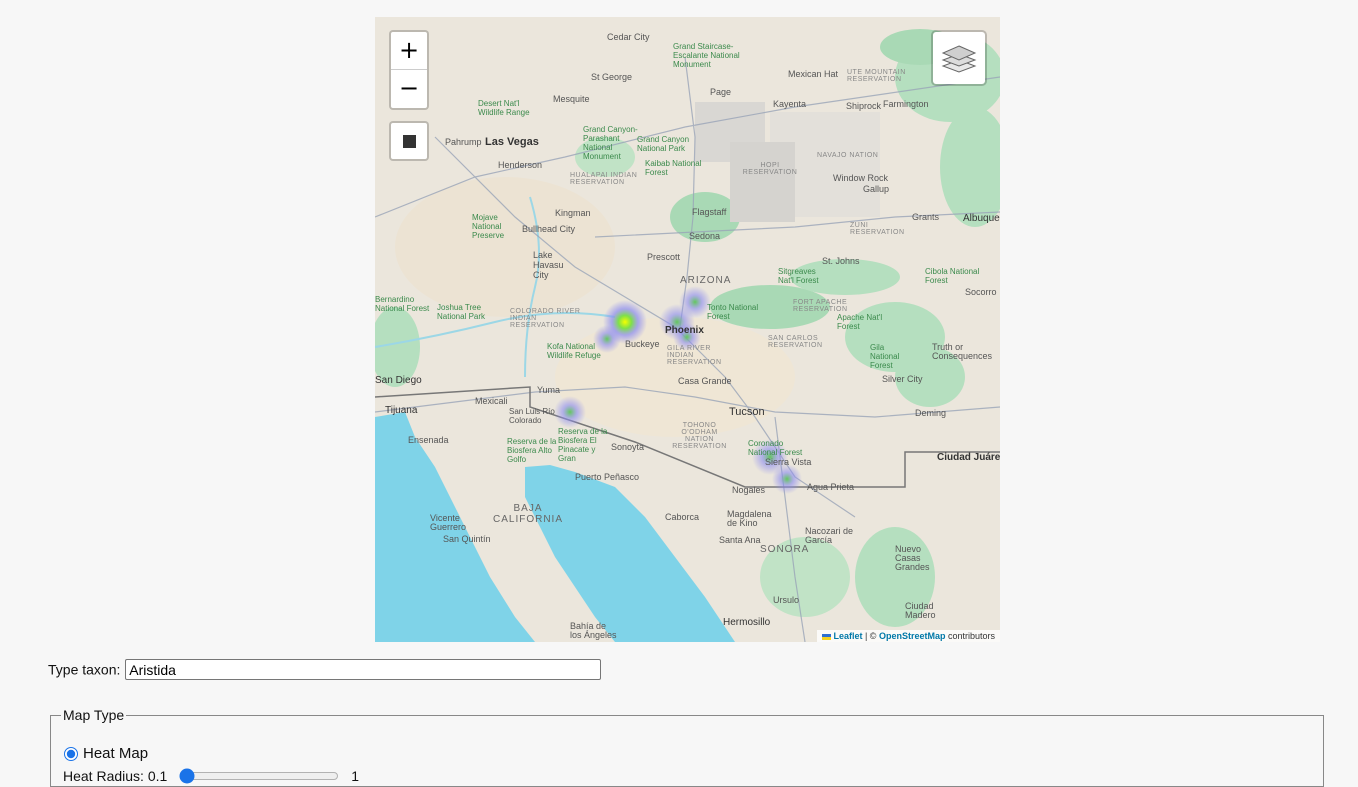  I want to click on map-label: Tucson, so click(747, 412).